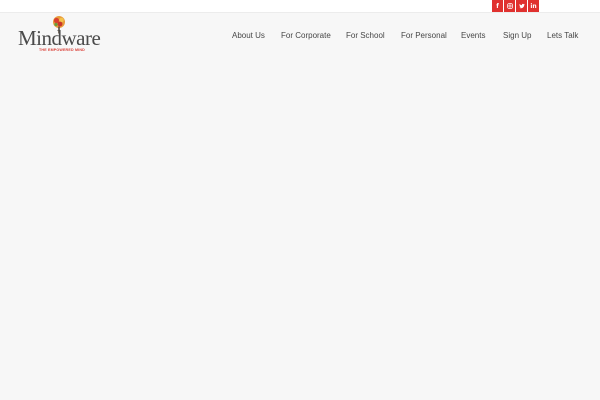  What do you see at coordinates (424, 36) in the screenshot?
I see `nav-for-personal: For Personal` at bounding box center [424, 36].